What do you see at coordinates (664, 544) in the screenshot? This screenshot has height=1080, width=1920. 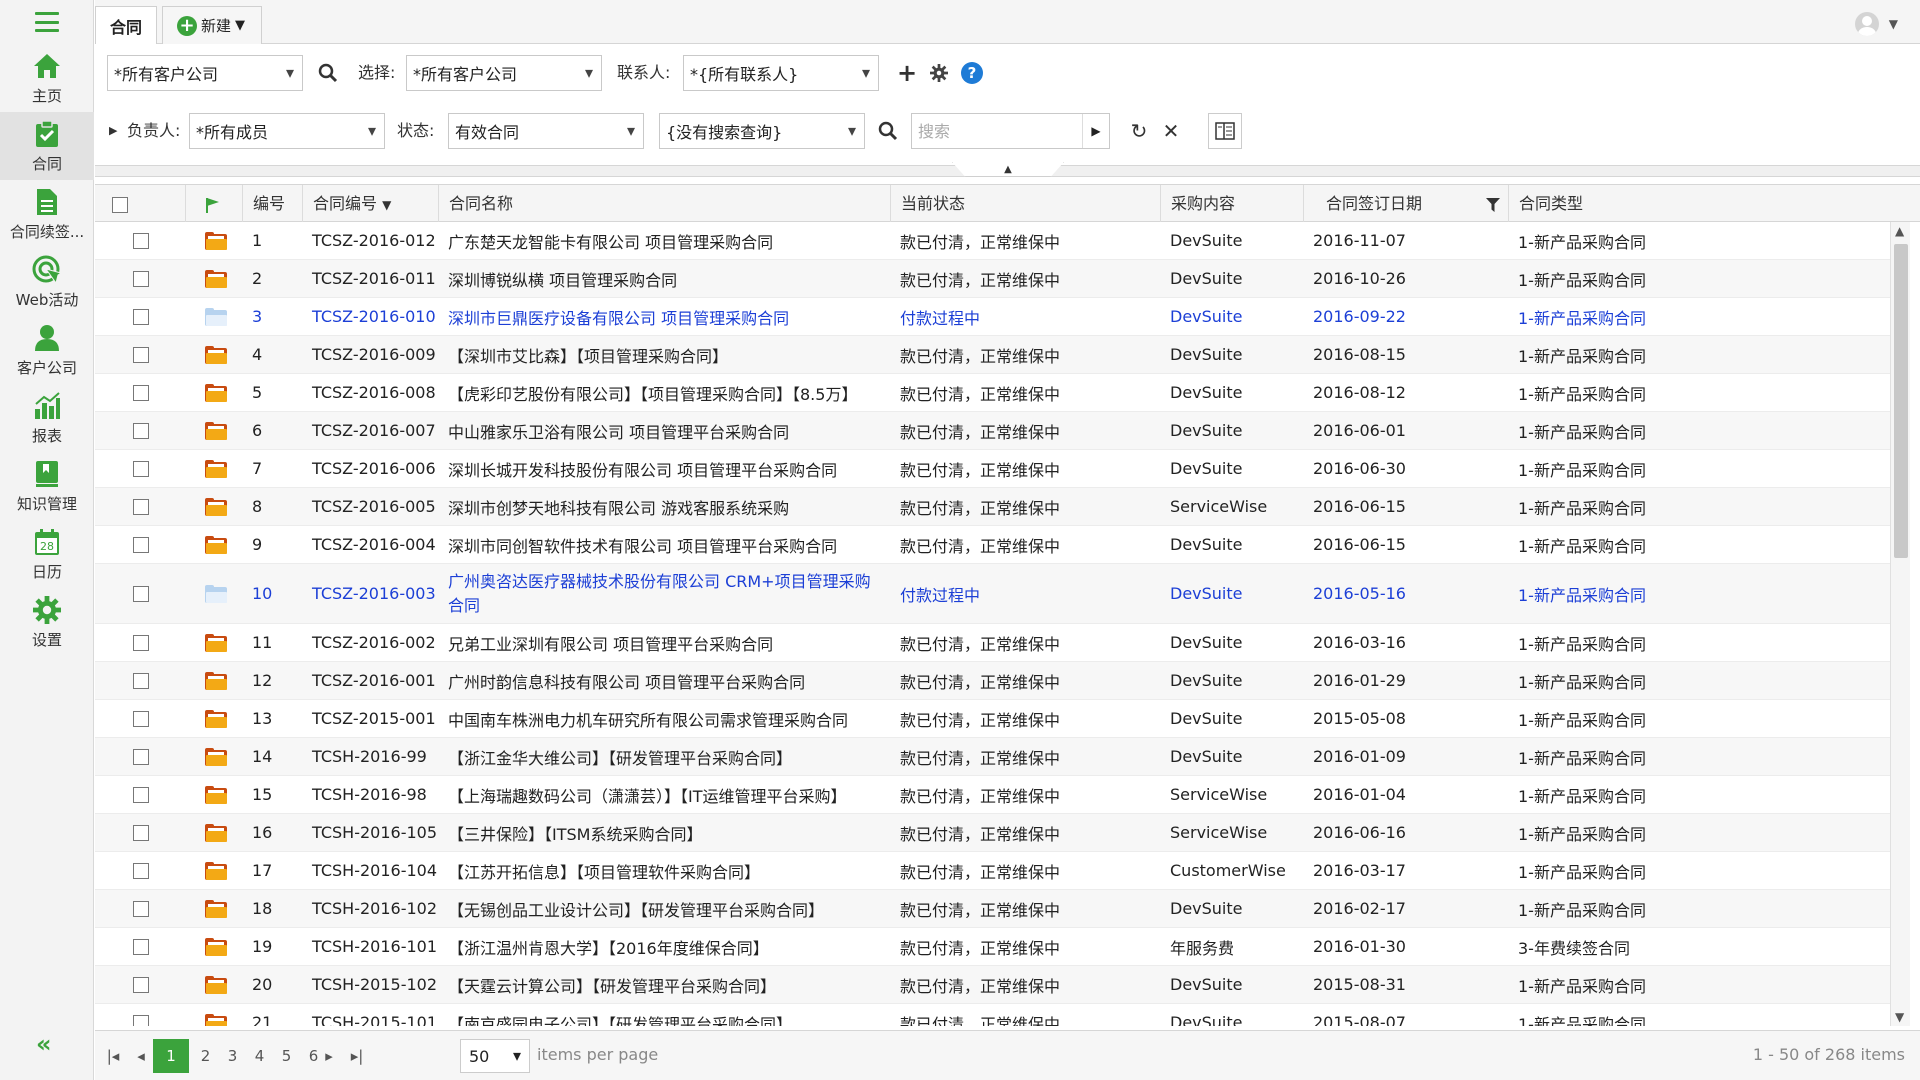 I see `cell-name: 深圳市同创智软件技术有限公司 项目管理平台采购合同` at bounding box center [664, 544].